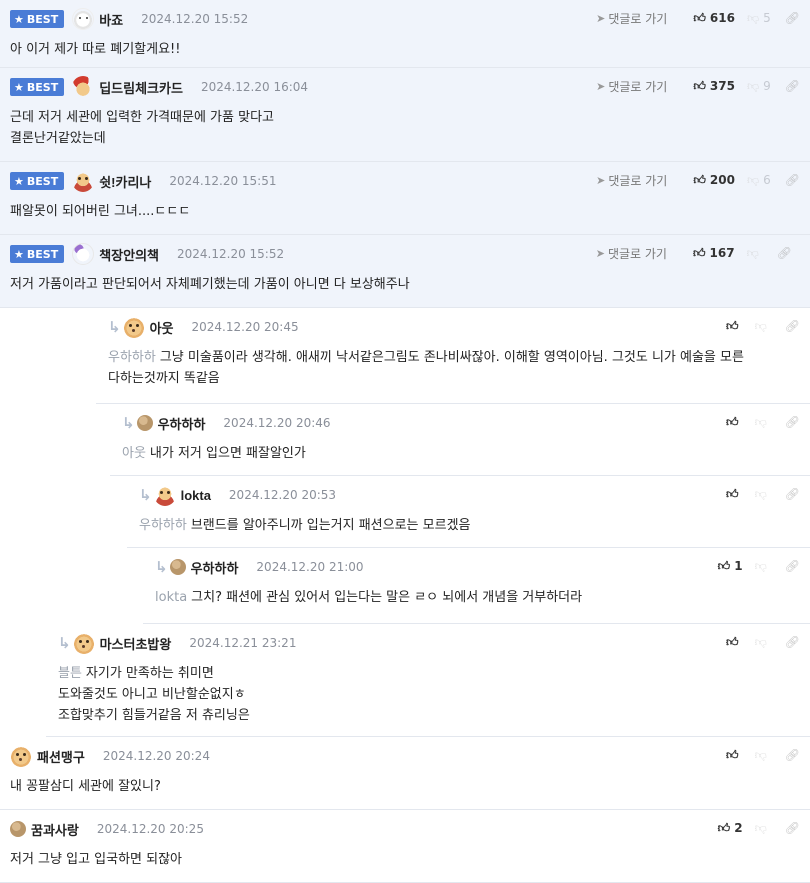  I want to click on mention-nick: 블튼, so click(70, 673).